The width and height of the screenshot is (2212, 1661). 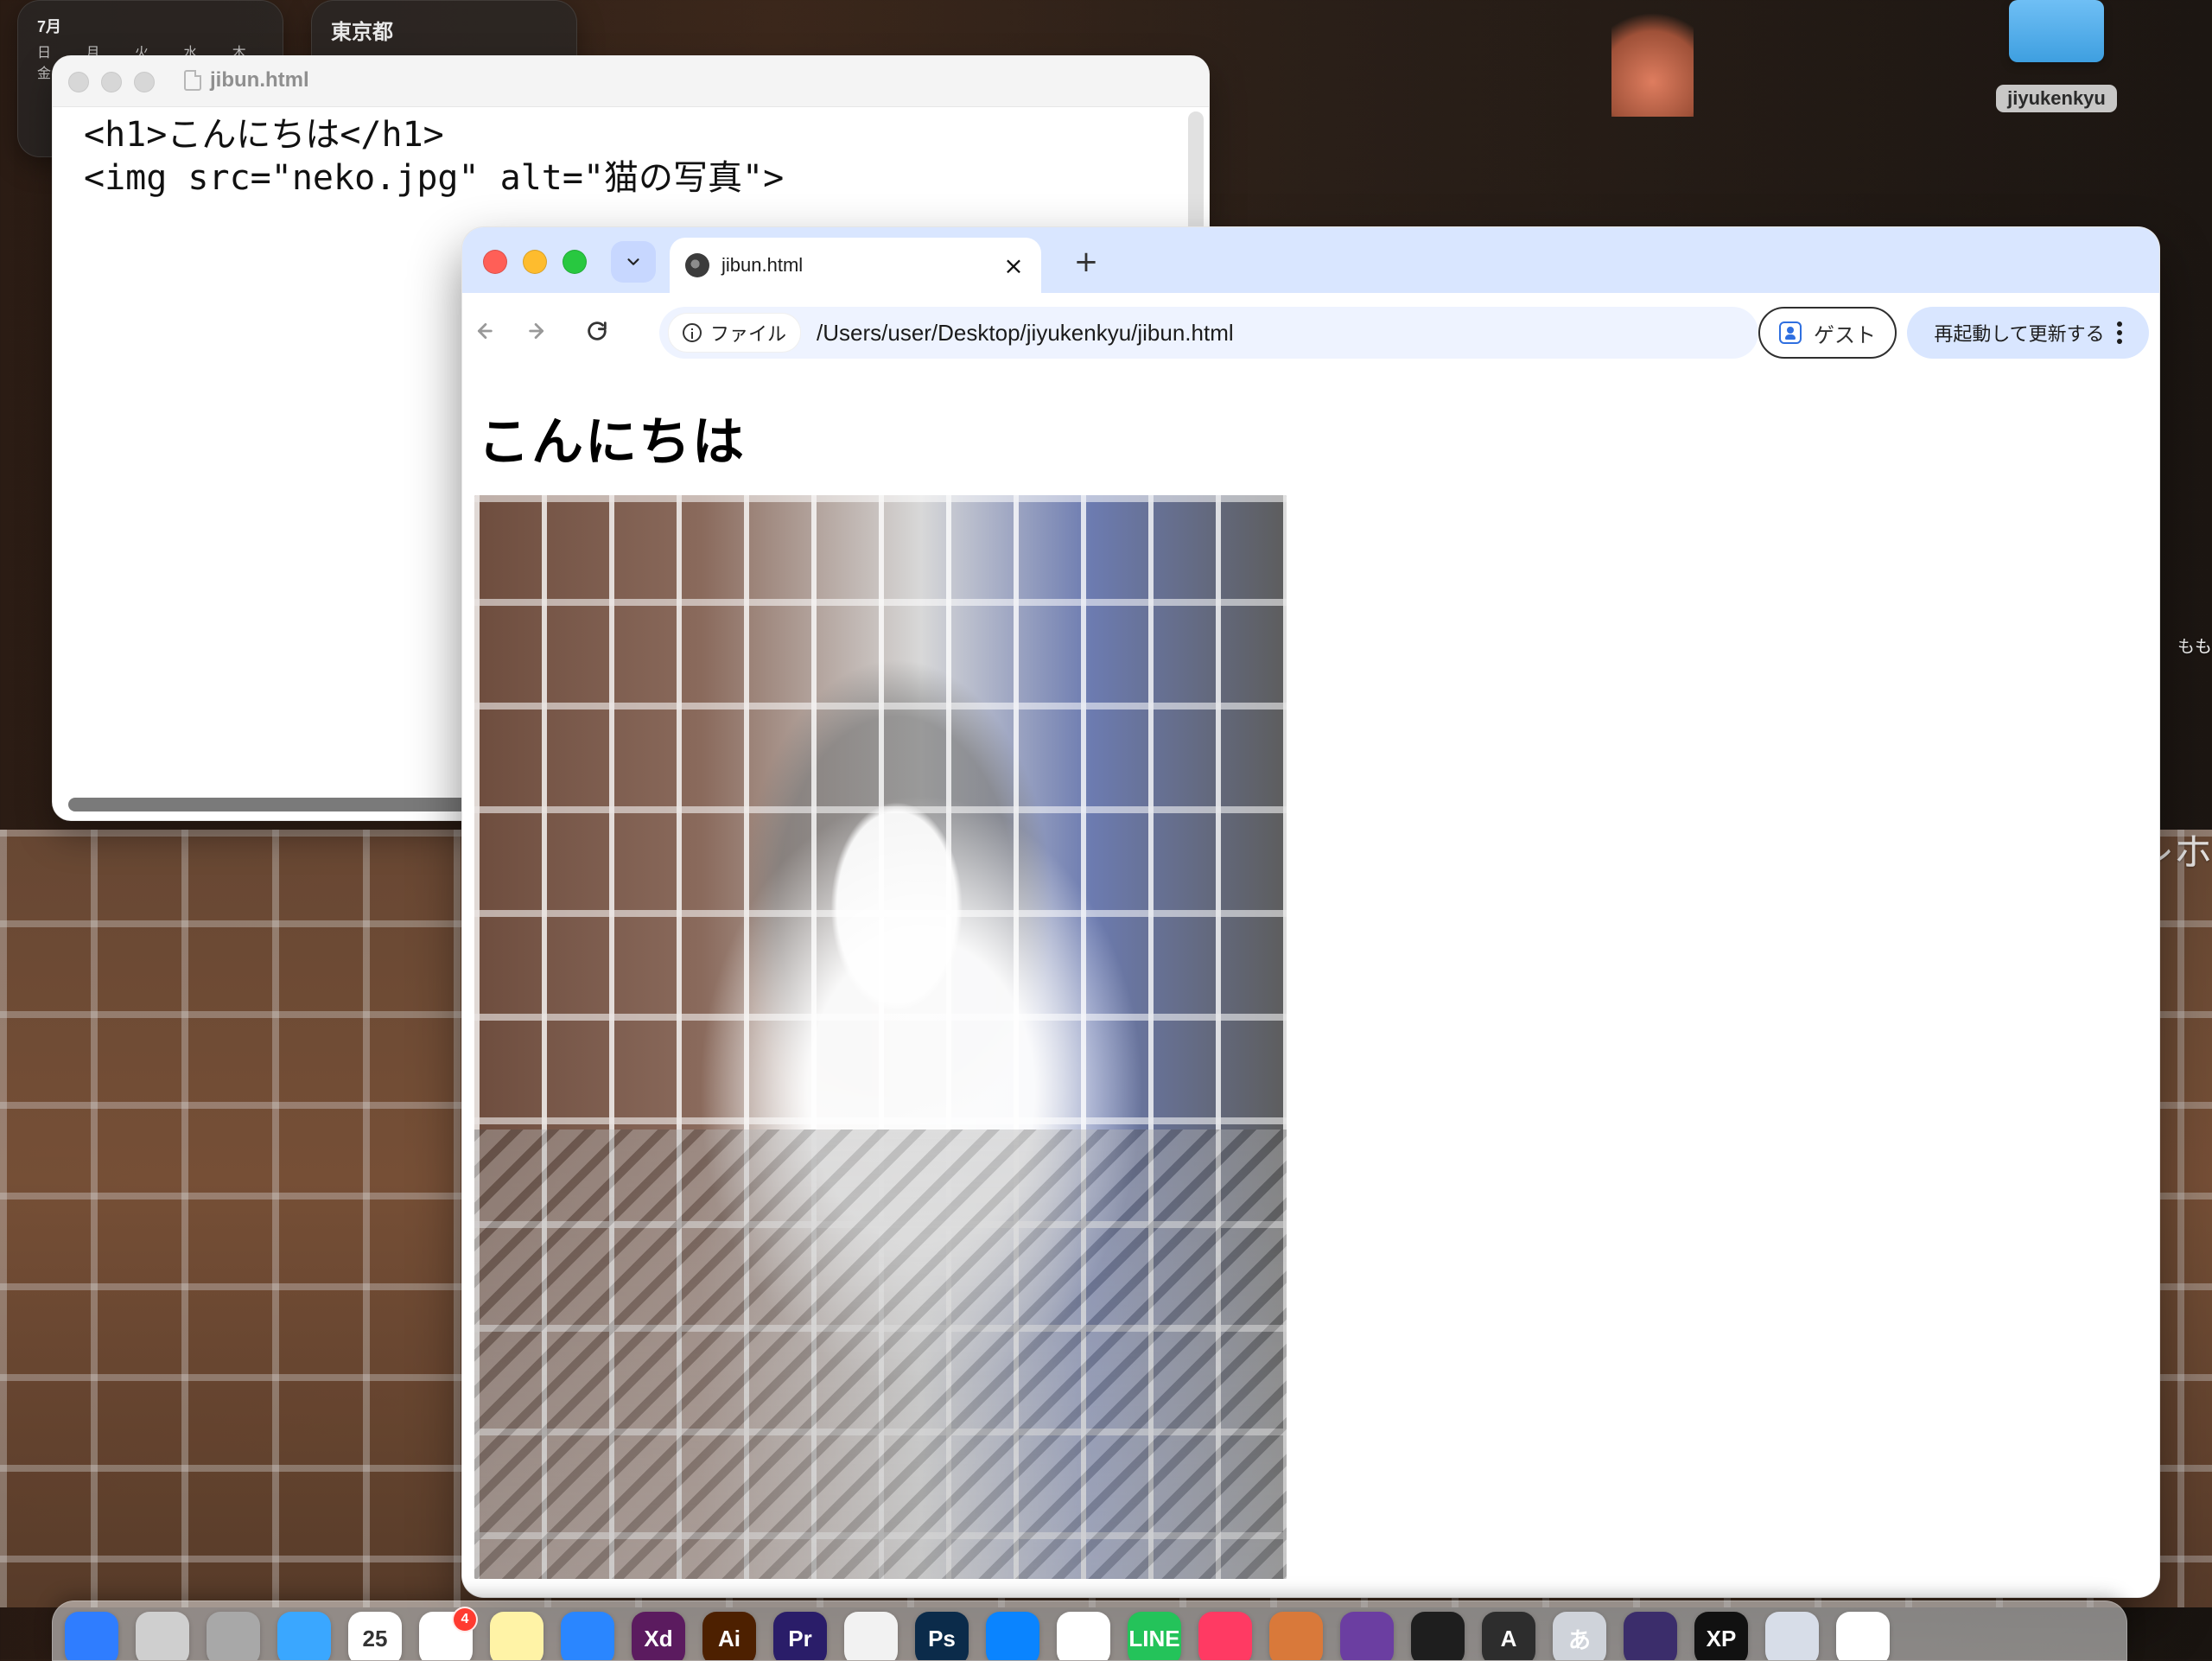 I want to click on calendar-widget-title: 7月, so click(x=49, y=26).